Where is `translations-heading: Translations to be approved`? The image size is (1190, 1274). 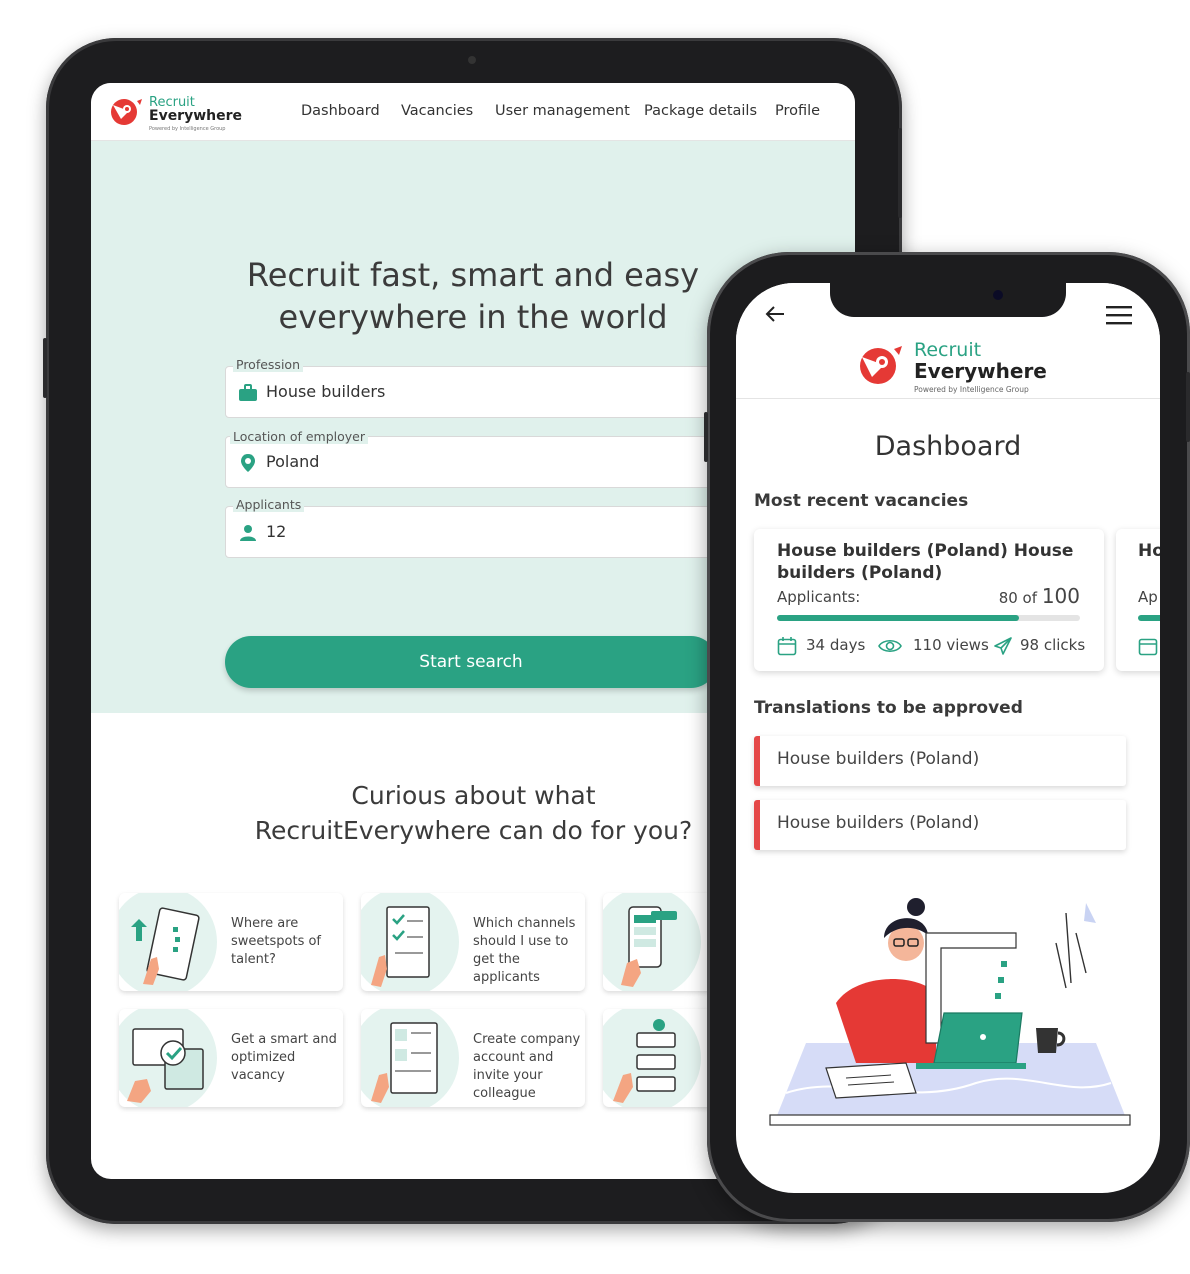 translations-heading: Translations to be approved is located at coordinates (888, 708).